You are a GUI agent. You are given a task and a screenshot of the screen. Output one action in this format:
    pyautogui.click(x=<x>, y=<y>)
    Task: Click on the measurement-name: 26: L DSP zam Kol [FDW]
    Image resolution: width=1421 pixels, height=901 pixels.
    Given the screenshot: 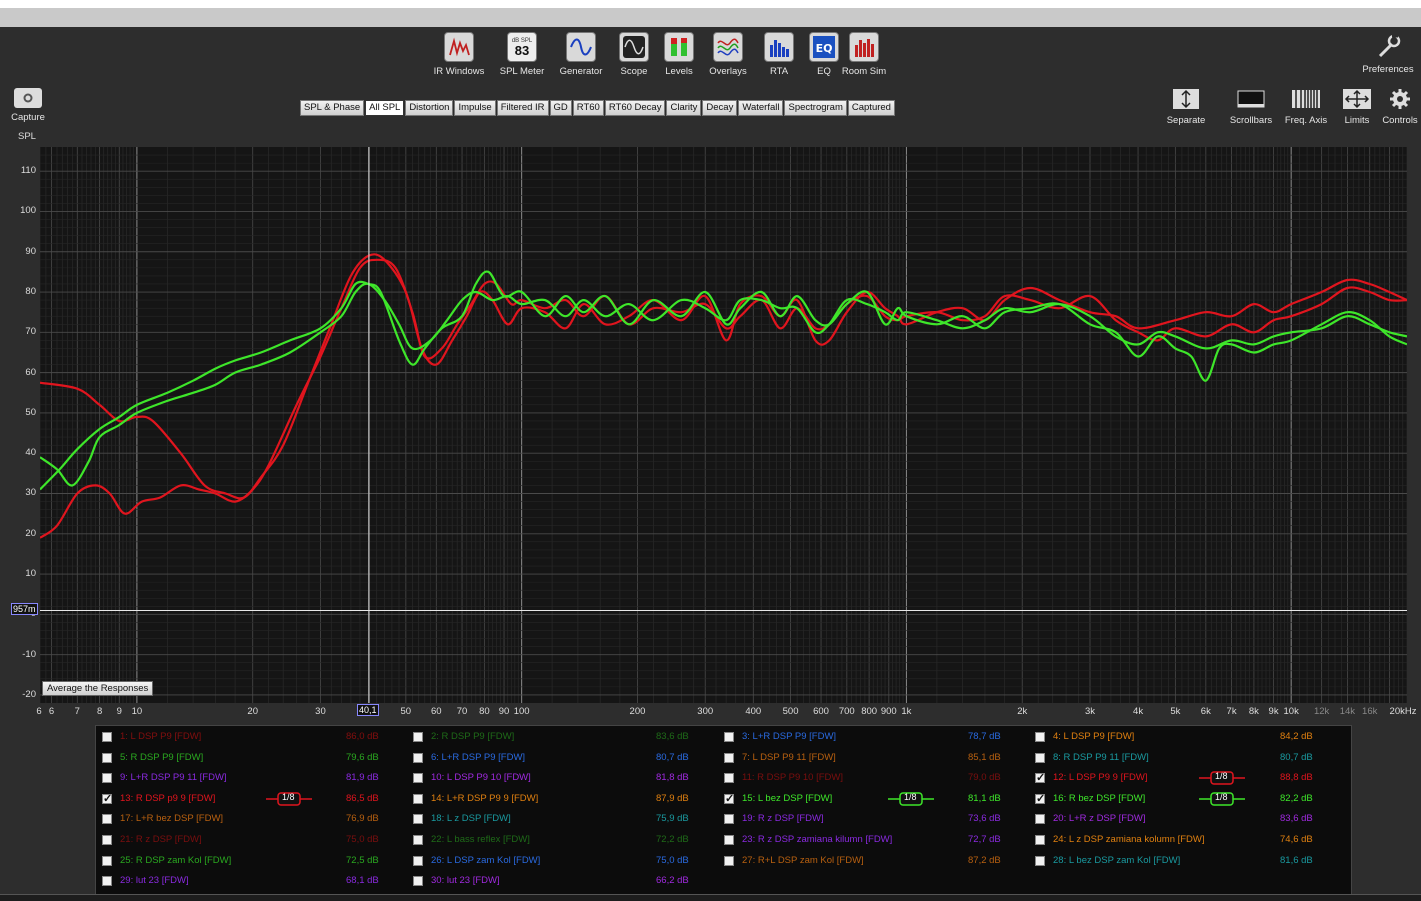 What is the action you would take?
    pyautogui.click(x=485, y=860)
    